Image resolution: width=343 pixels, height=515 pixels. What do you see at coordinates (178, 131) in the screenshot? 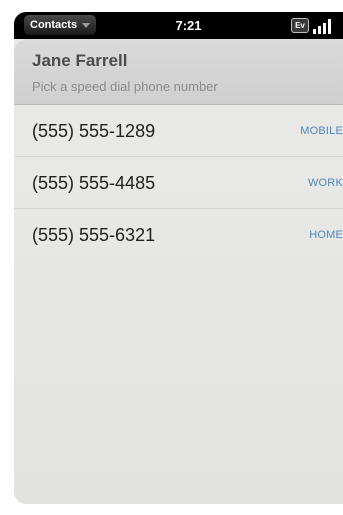
I see `phone-number-row: (555) 555-1289 MOBILE` at bounding box center [178, 131].